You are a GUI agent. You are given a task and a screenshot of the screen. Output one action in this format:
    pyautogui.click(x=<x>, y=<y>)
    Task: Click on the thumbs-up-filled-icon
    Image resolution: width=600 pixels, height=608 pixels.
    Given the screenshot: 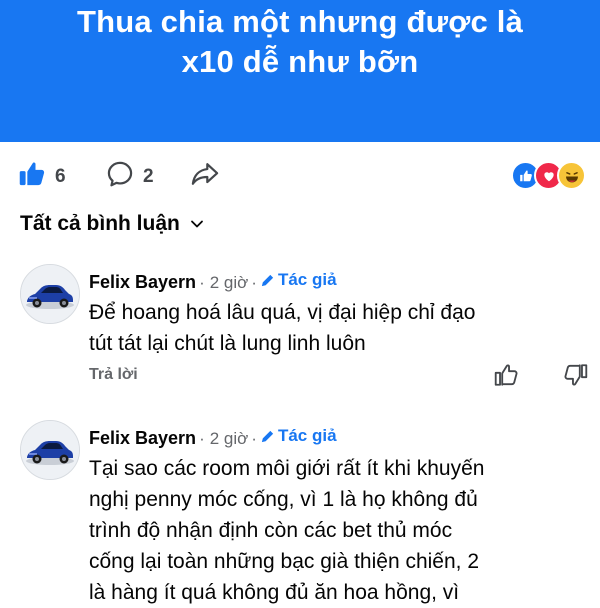 What is the action you would take?
    pyautogui.click(x=32, y=176)
    